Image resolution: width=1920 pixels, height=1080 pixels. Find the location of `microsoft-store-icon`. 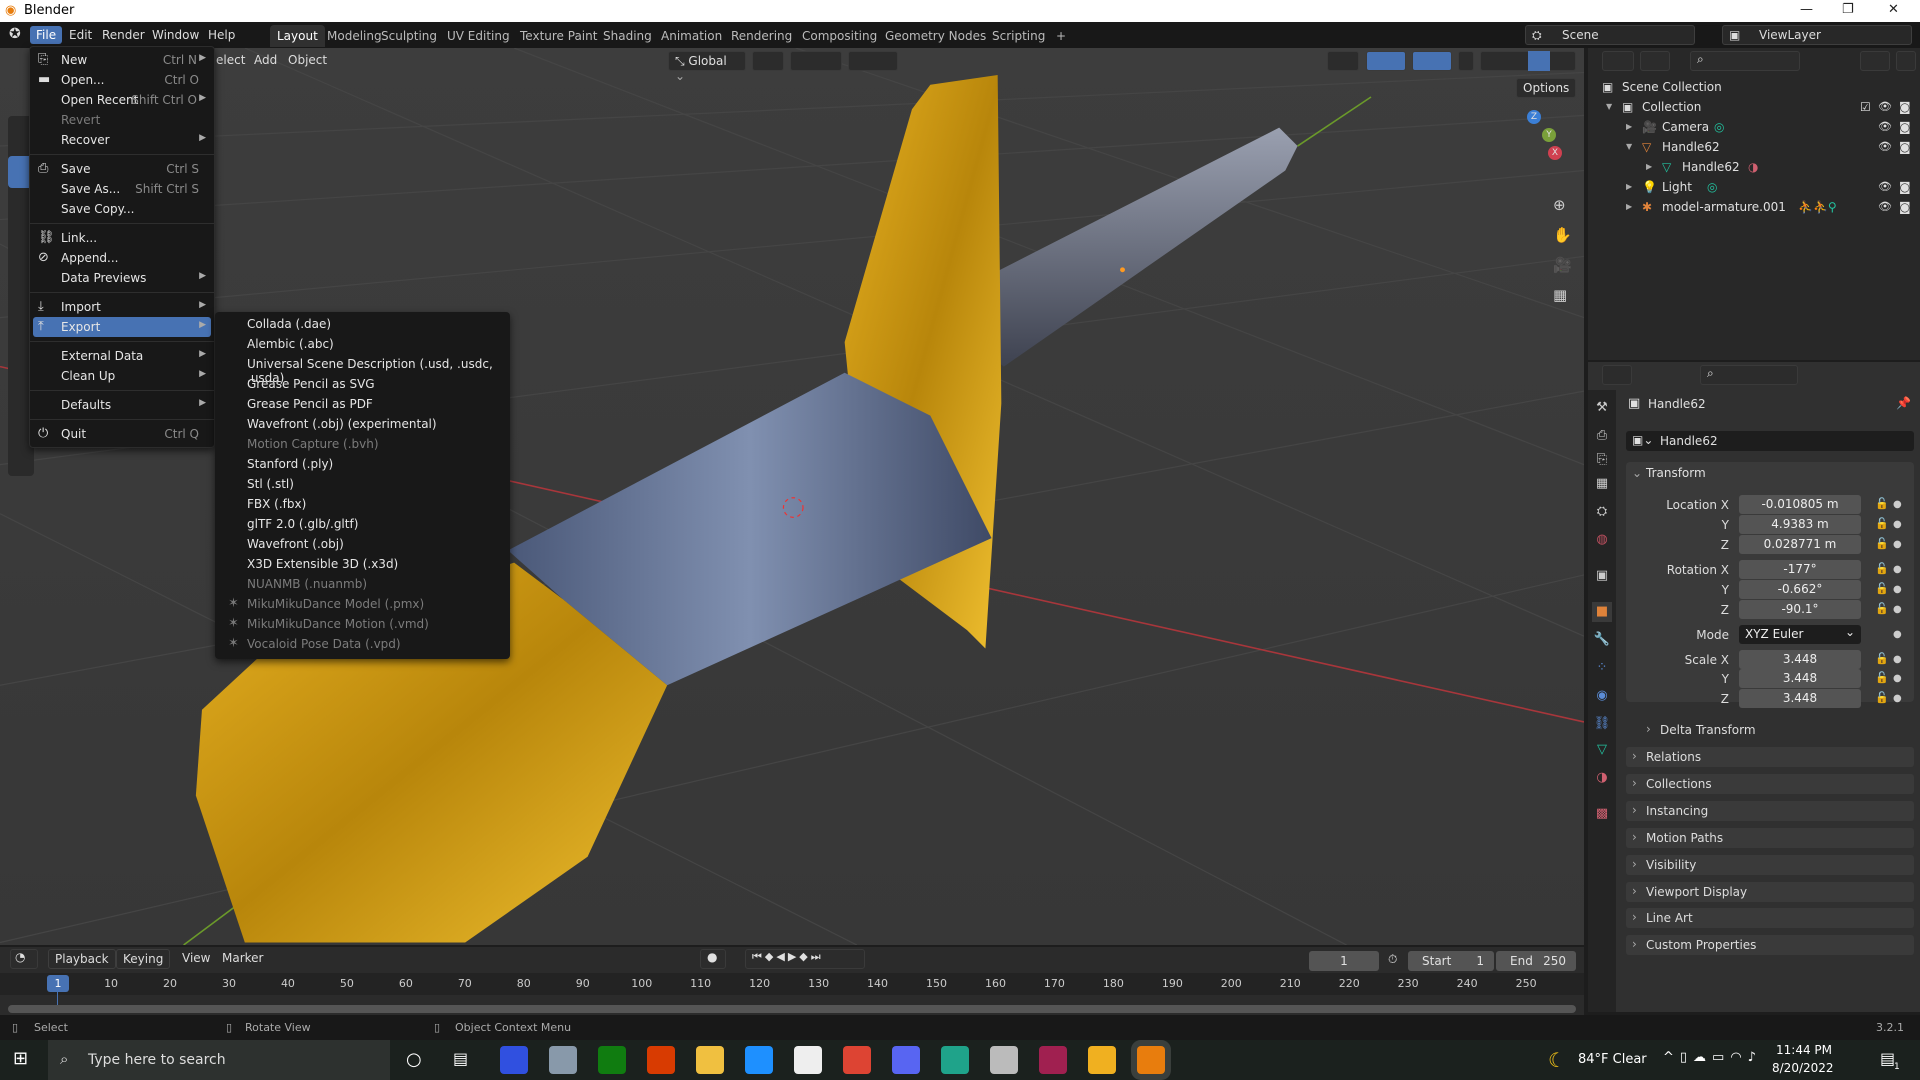

microsoft-store-icon is located at coordinates (808, 1060).